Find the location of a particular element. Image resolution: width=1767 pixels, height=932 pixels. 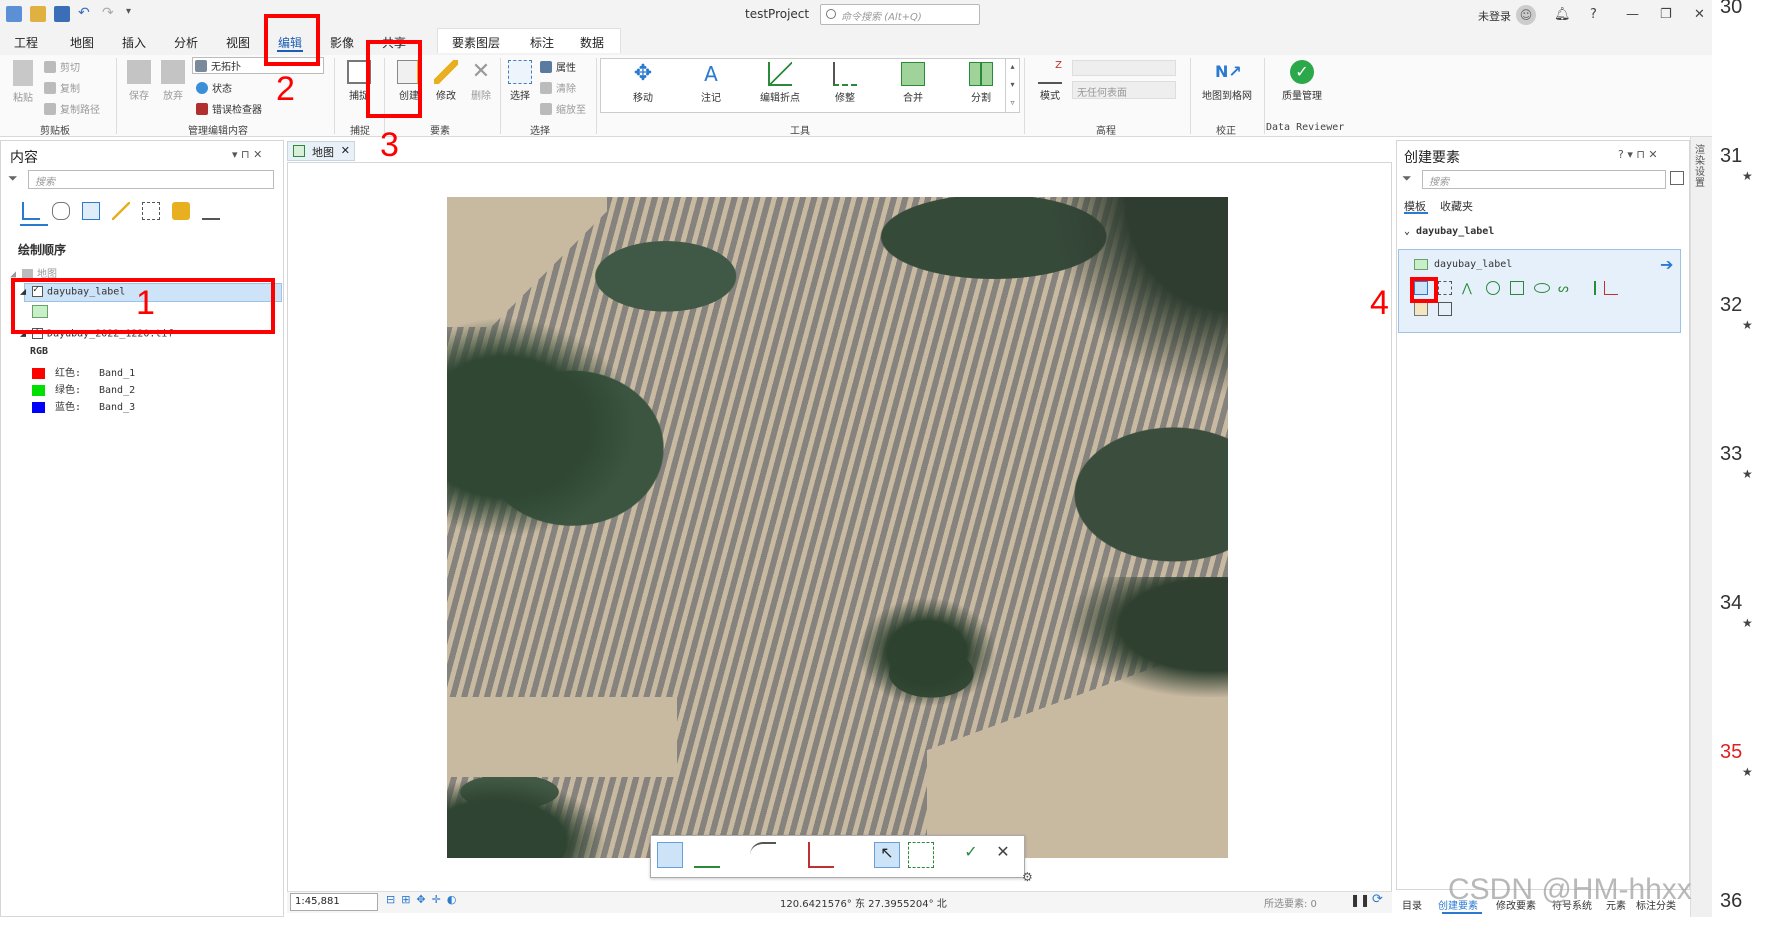

close-window-icon: ✕ is located at coordinates (1699, 14).